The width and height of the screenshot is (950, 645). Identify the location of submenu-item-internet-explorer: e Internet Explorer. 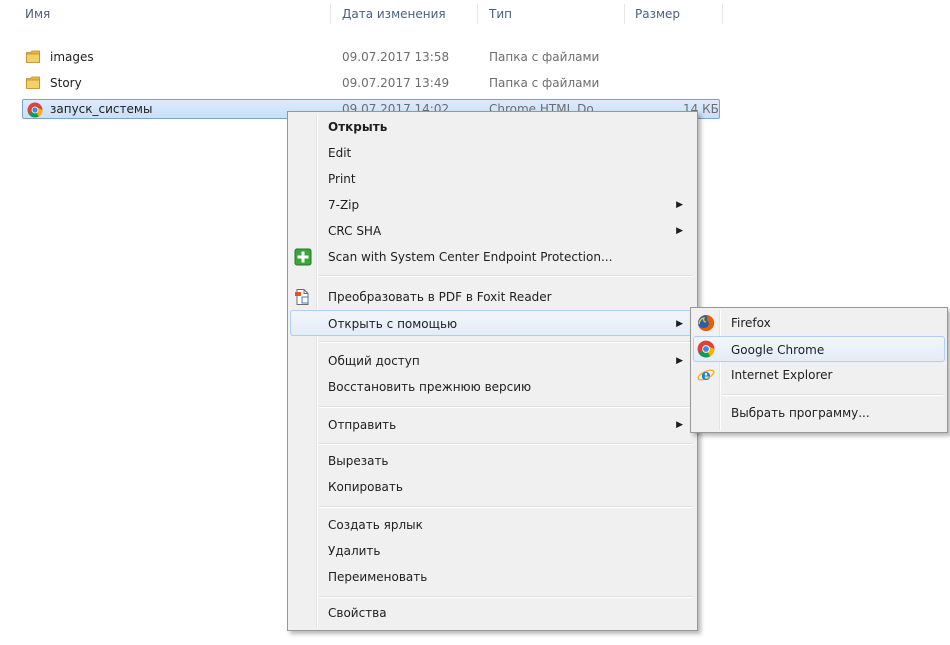
(819, 375).